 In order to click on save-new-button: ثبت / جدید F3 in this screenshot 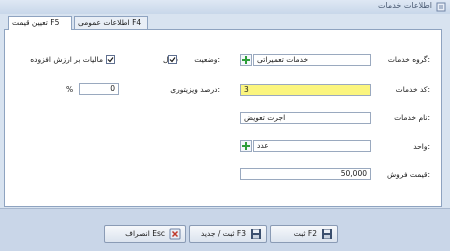, I will do `click(228, 234)`.